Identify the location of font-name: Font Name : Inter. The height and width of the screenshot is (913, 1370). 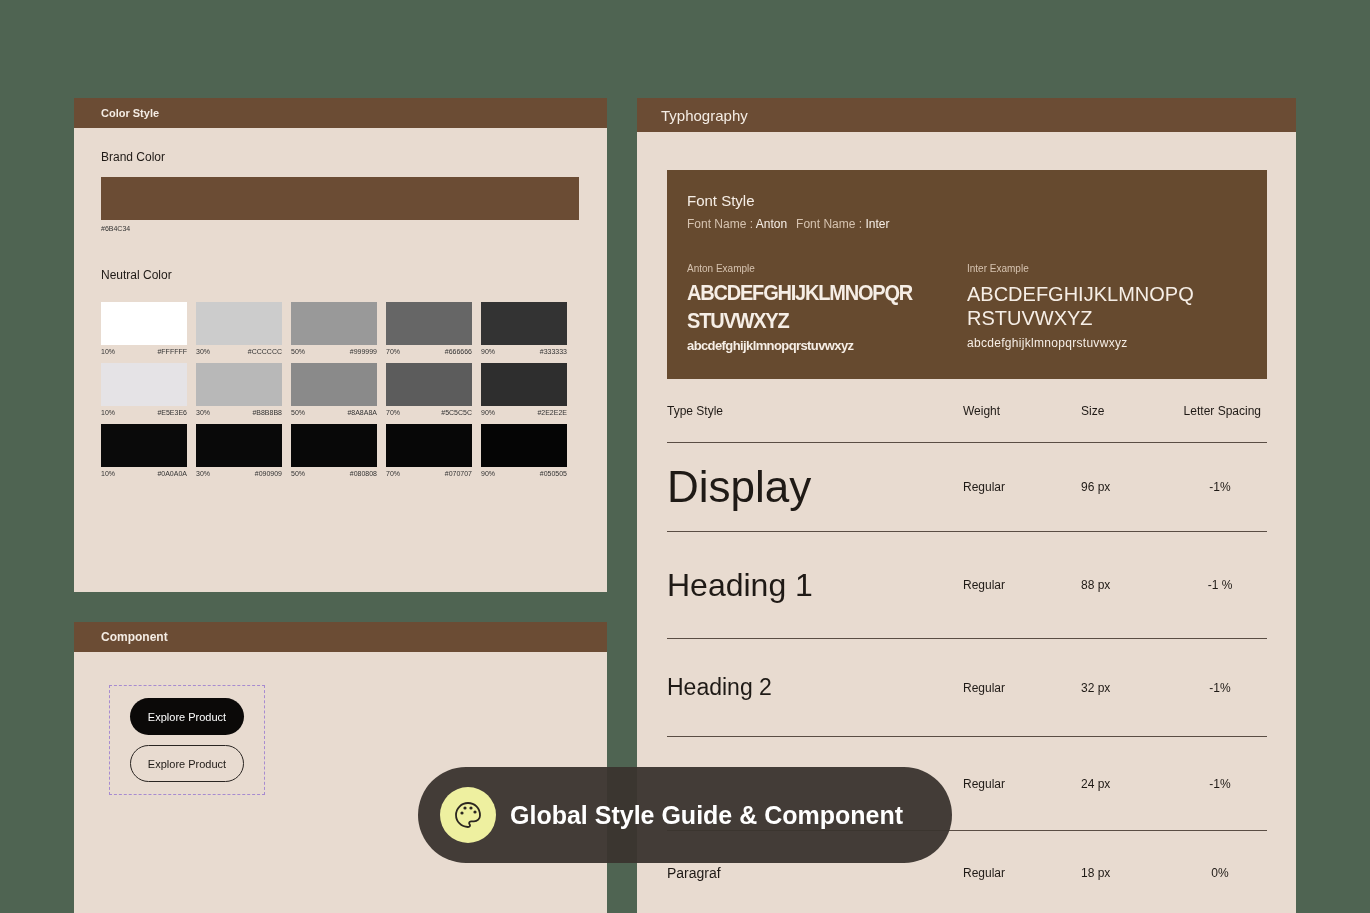
(843, 224).